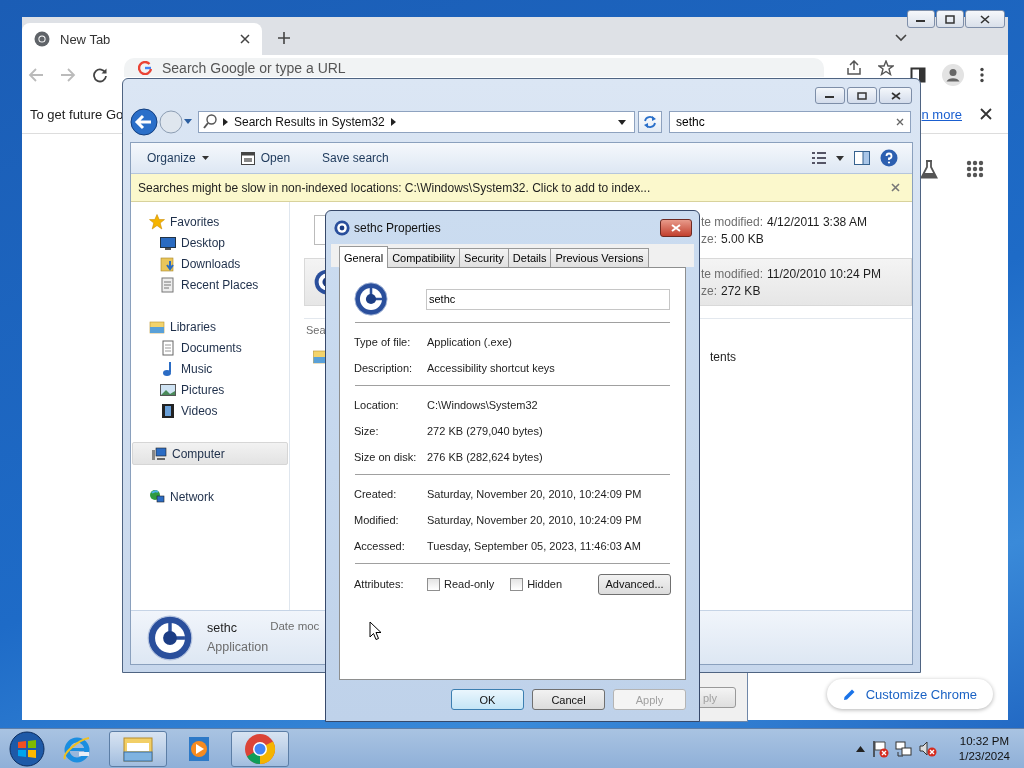  Describe the element at coordinates (741, 290) in the screenshot. I see `field-value: 272 KB` at that location.